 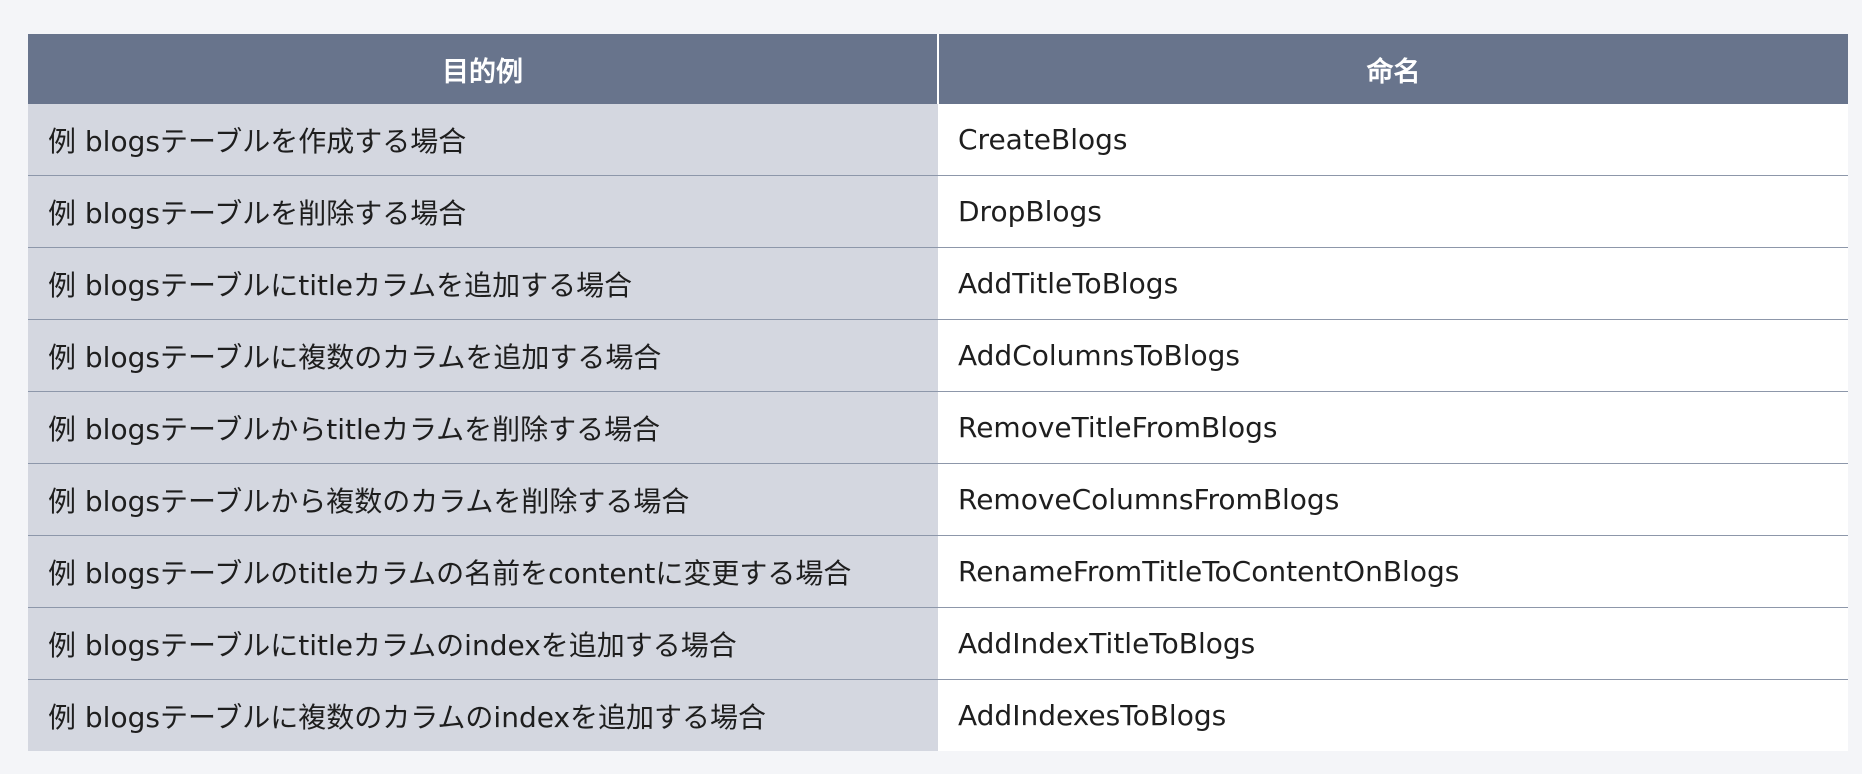 What do you see at coordinates (483, 715) in the screenshot?
I see `purpose-cell: 例 blogsテーブルに複数のカラムのindexを追加する場合` at bounding box center [483, 715].